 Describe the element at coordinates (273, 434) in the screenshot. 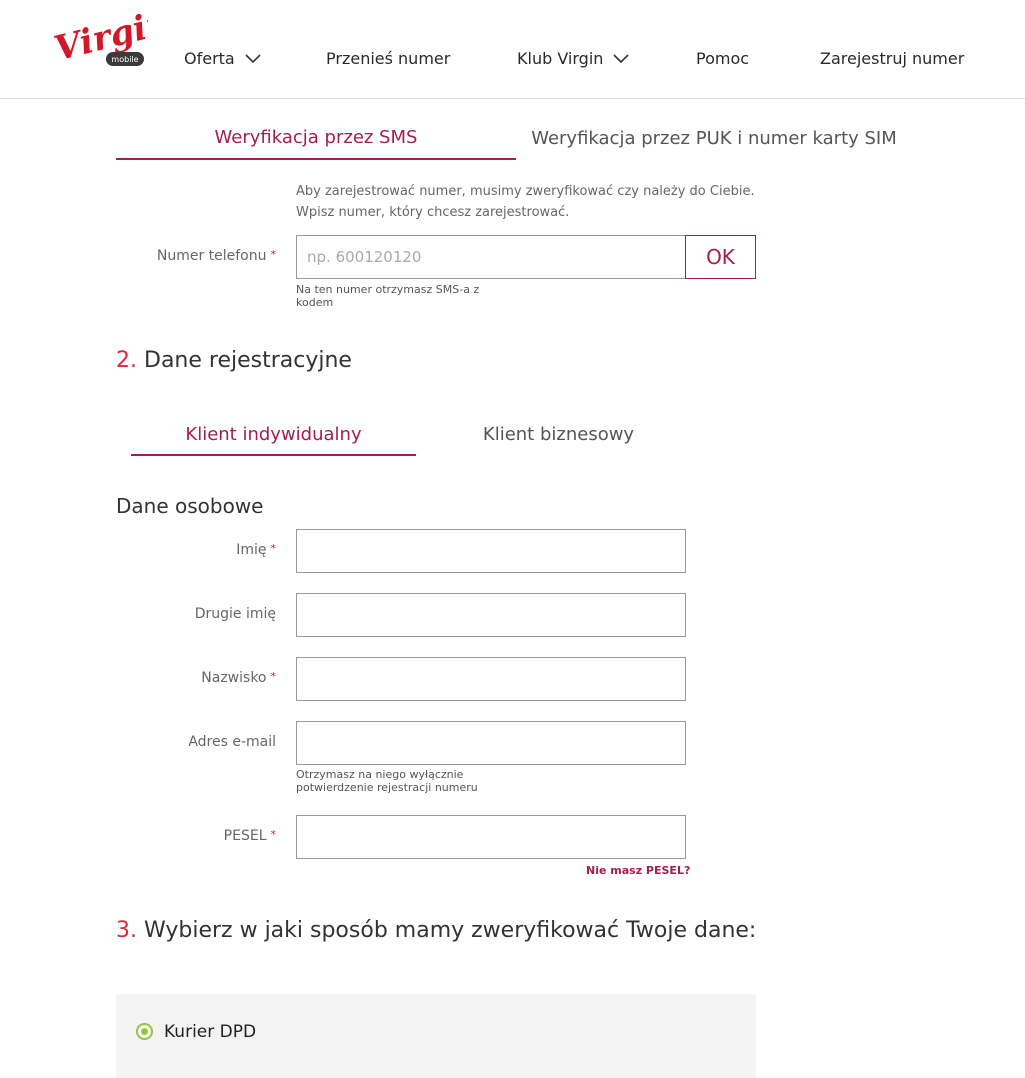

I see `tab-individual-client: Klient indywidualny` at that location.